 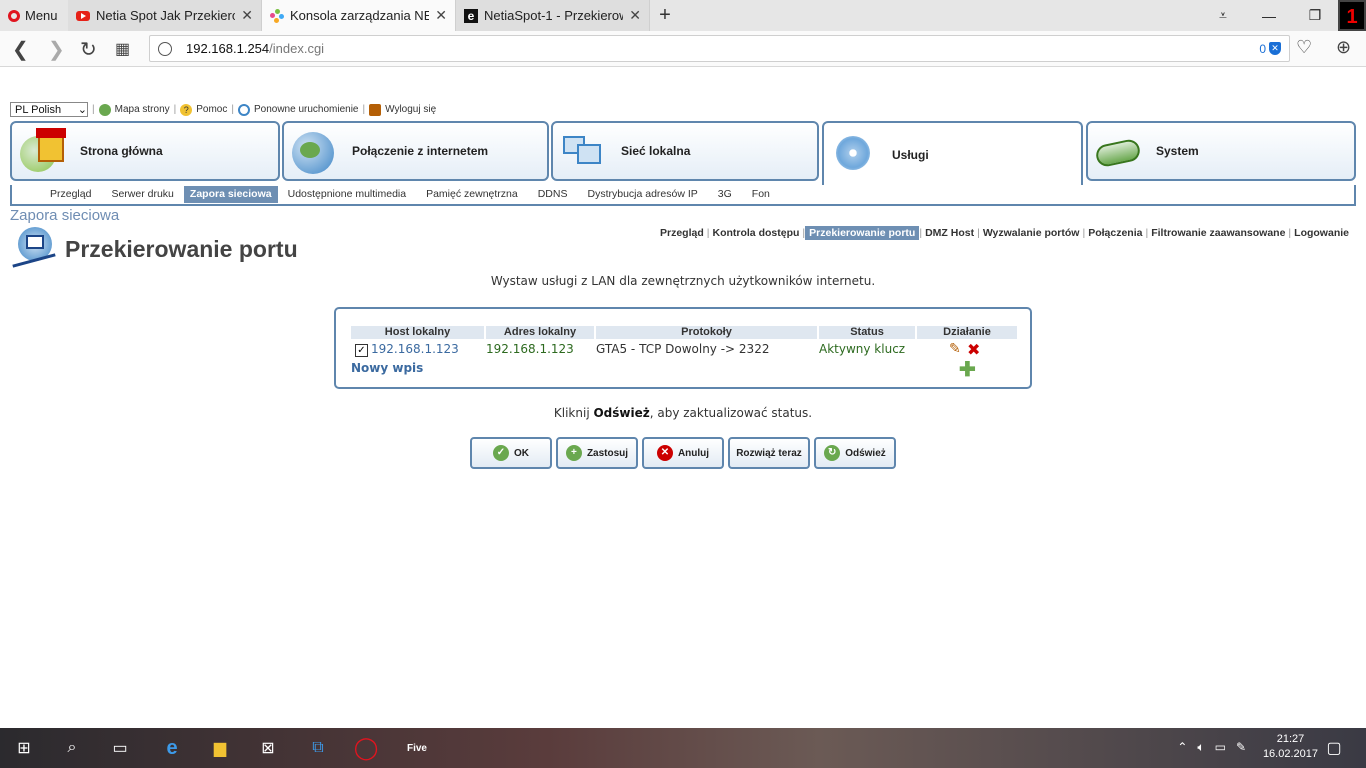 What do you see at coordinates (1031, 233) in the screenshot?
I see `rightnav-port-triggering: Wyzwalanie portów` at bounding box center [1031, 233].